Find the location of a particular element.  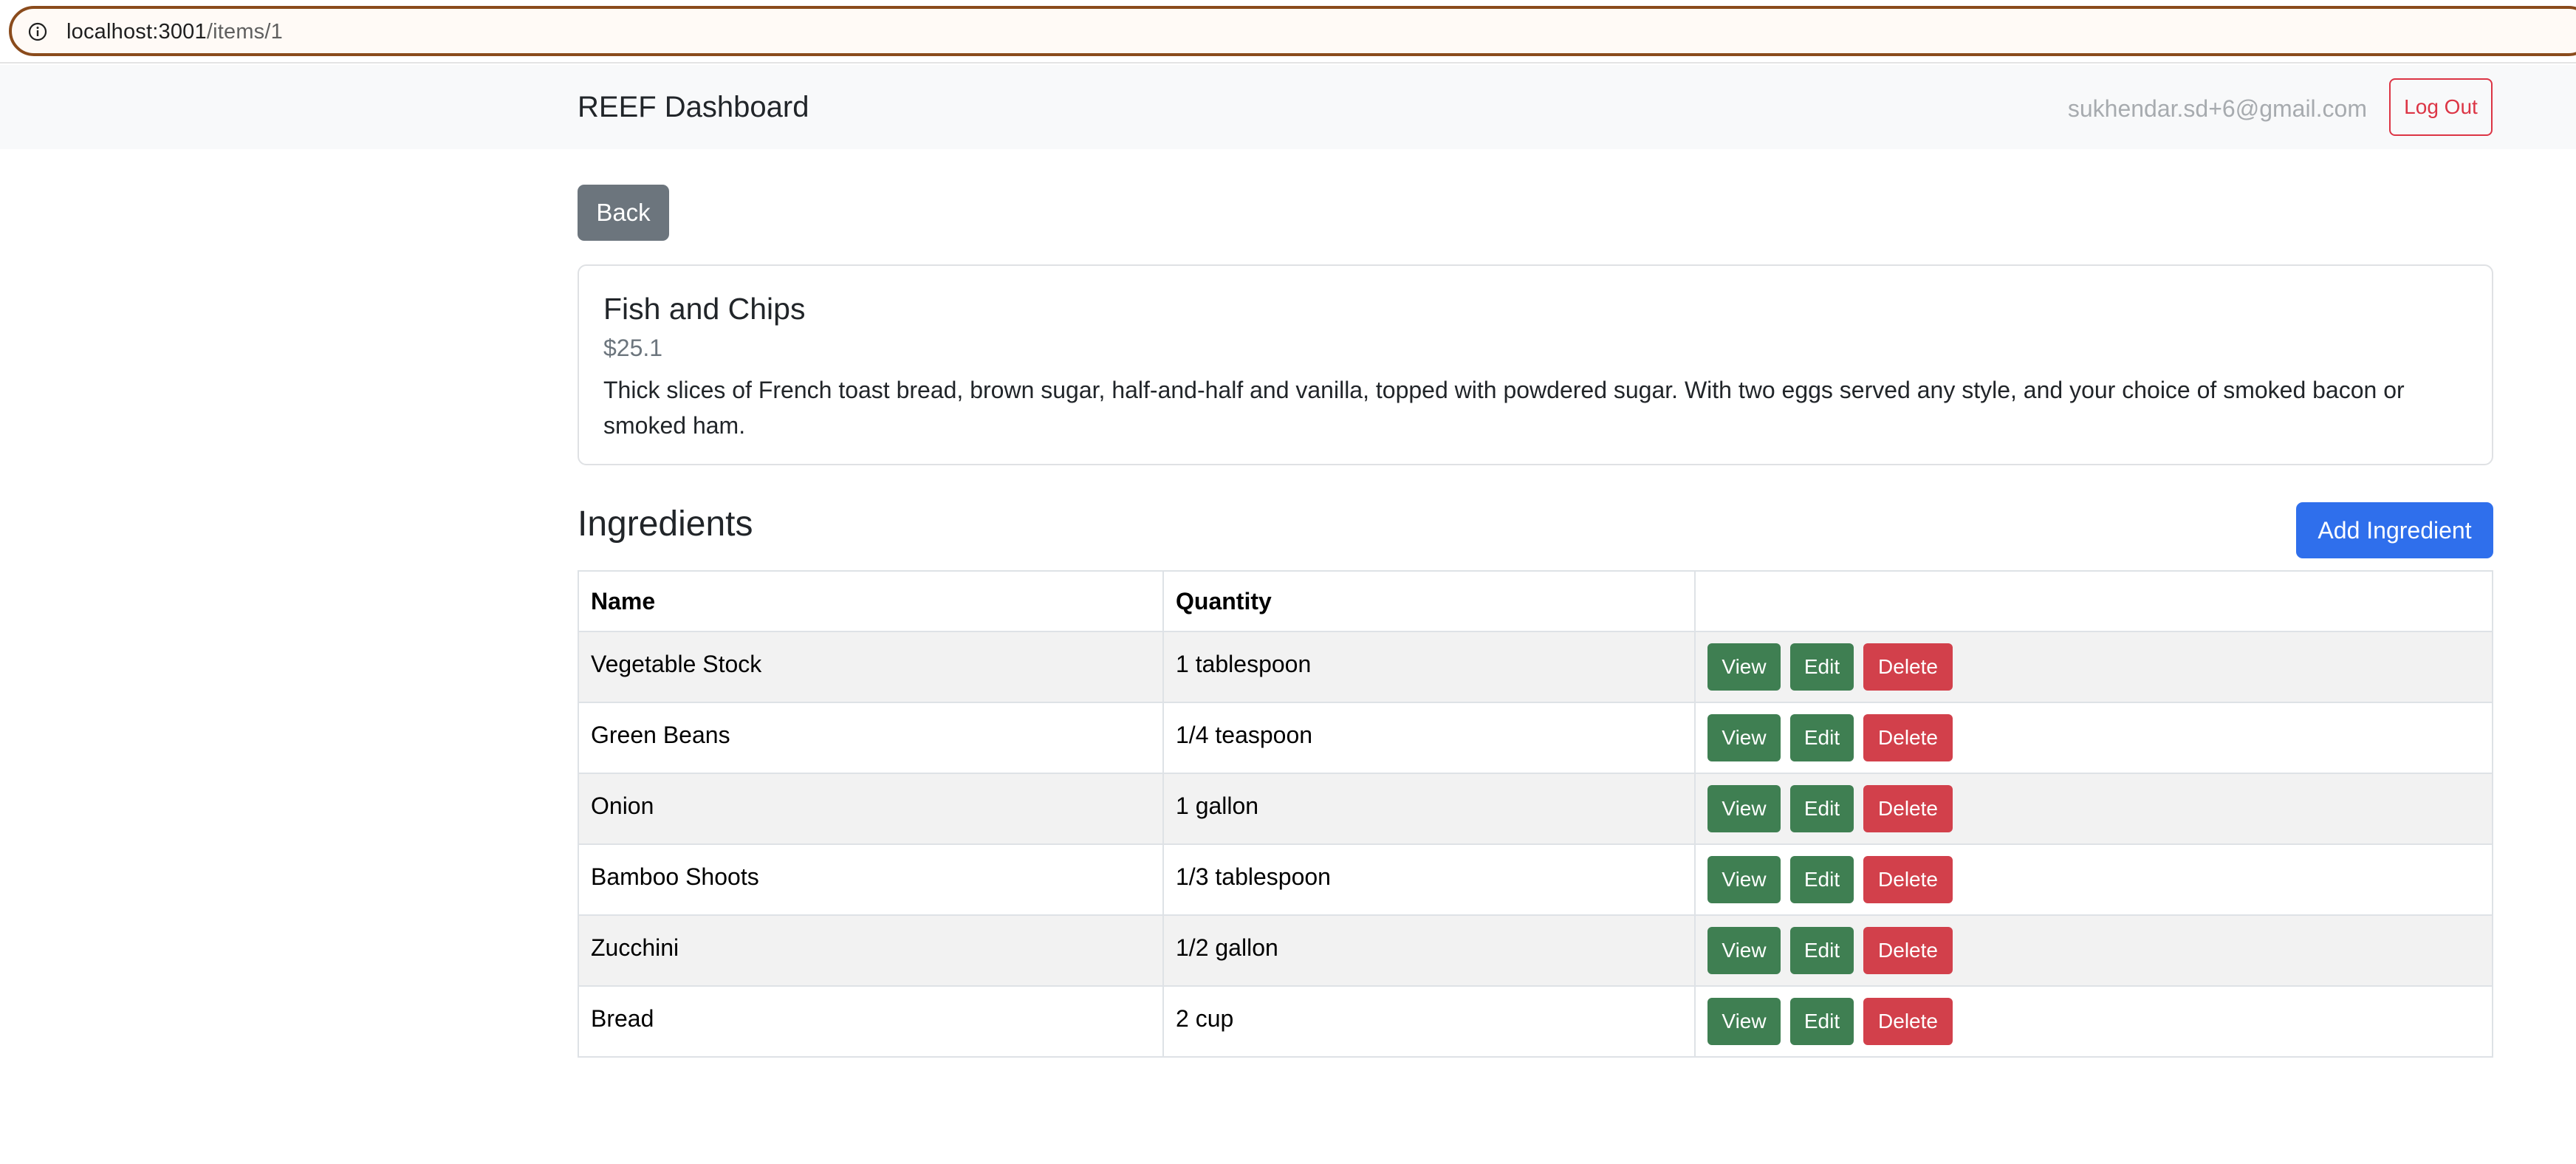

ingredient-name-text: Vegetable Stock is located at coordinates (676, 664).